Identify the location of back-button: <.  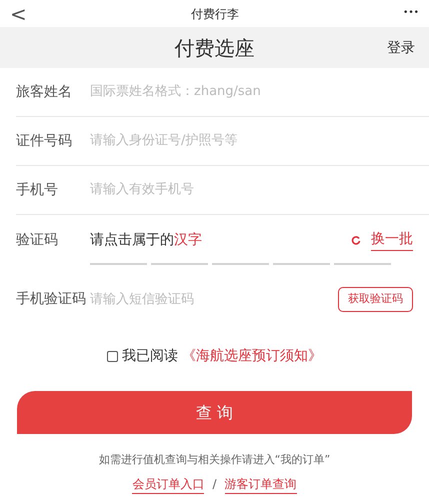
(18, 14).